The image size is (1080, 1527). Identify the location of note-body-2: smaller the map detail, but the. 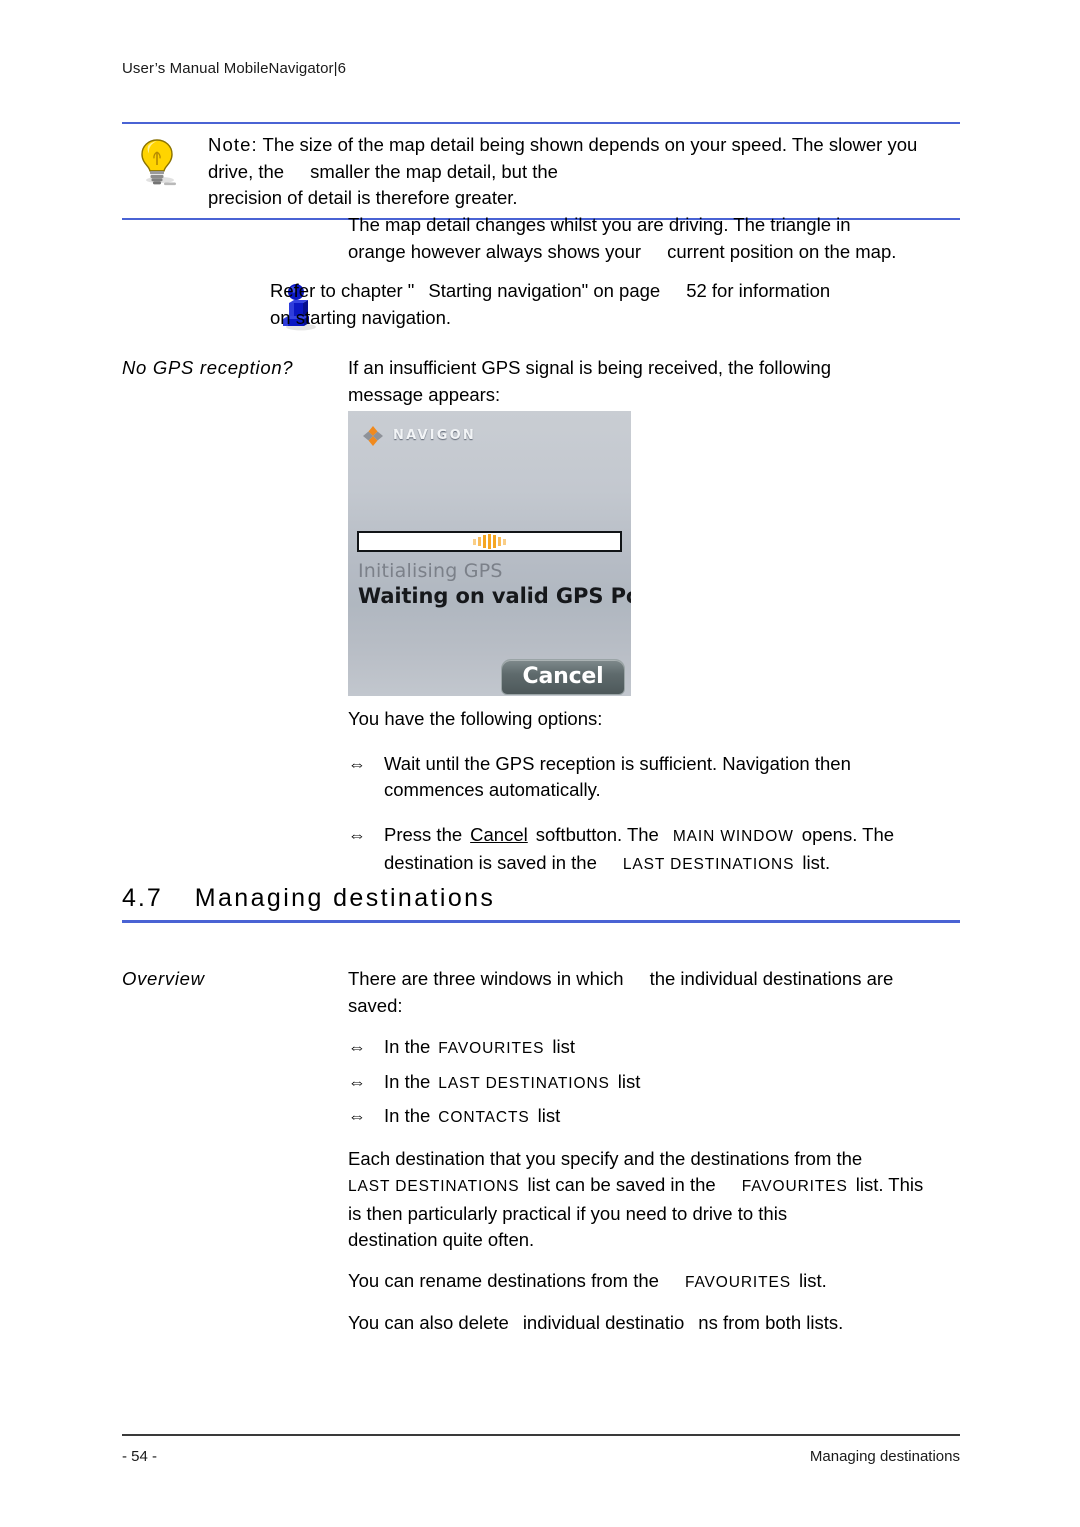
(434, 171).